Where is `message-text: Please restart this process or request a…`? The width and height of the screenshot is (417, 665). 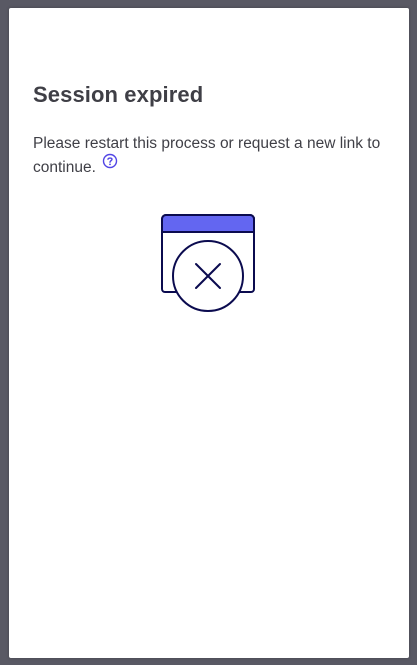 message-text: Please restart this process or request a… is located at coordinates (207, 155).